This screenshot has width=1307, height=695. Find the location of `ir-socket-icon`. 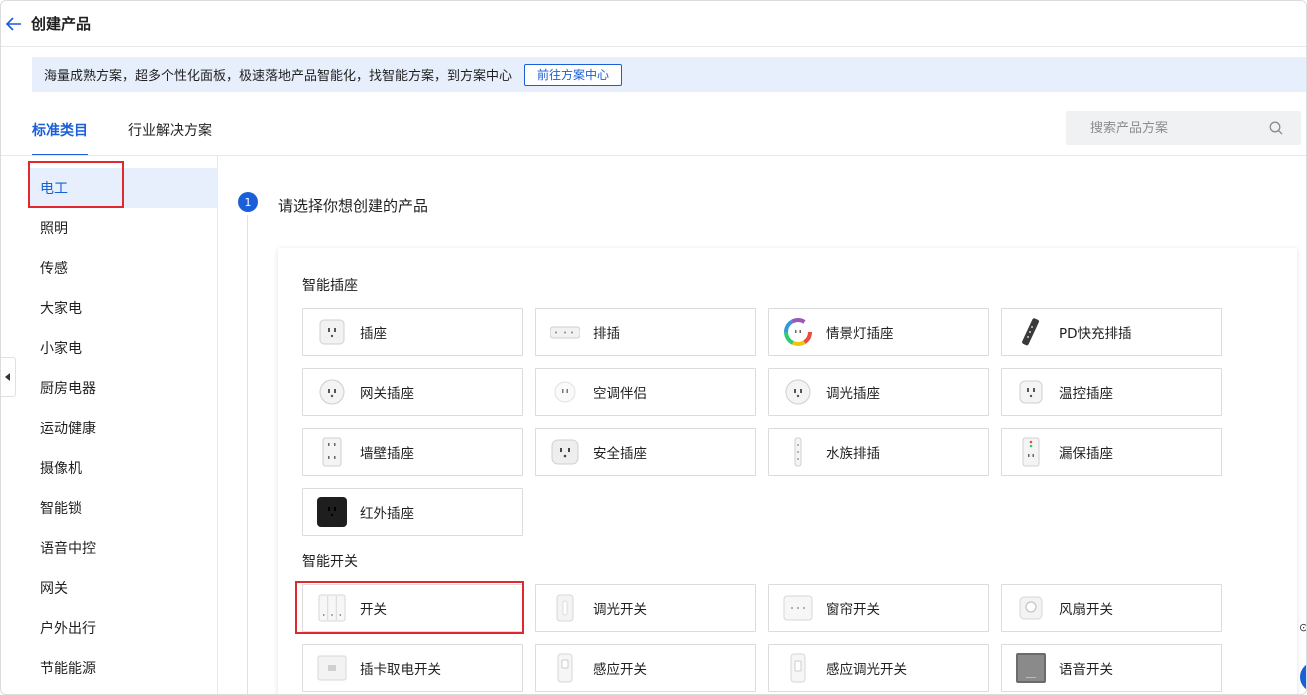

ir-socket-icon is located at coordinates (332, 512).